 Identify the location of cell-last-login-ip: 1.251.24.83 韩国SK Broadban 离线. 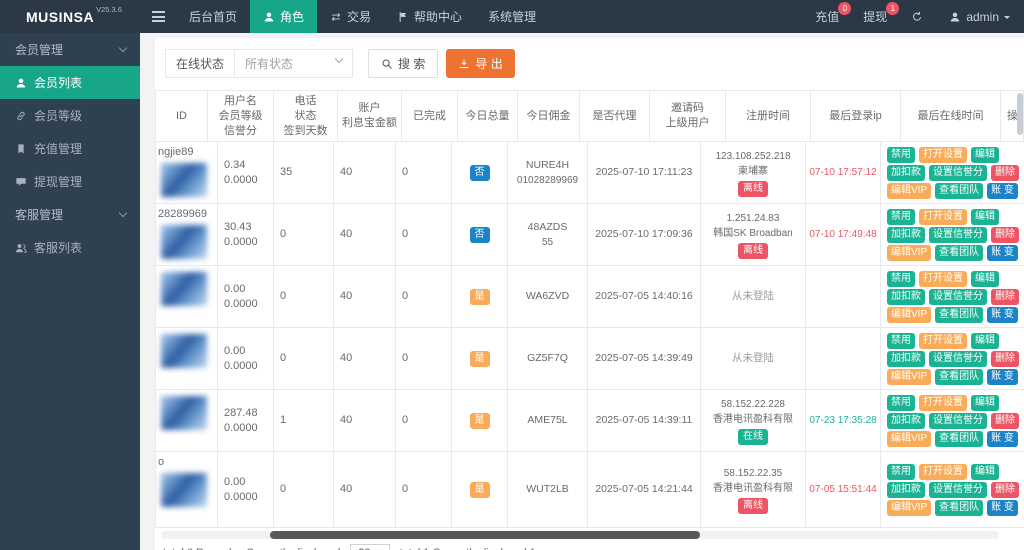
(753, 234).